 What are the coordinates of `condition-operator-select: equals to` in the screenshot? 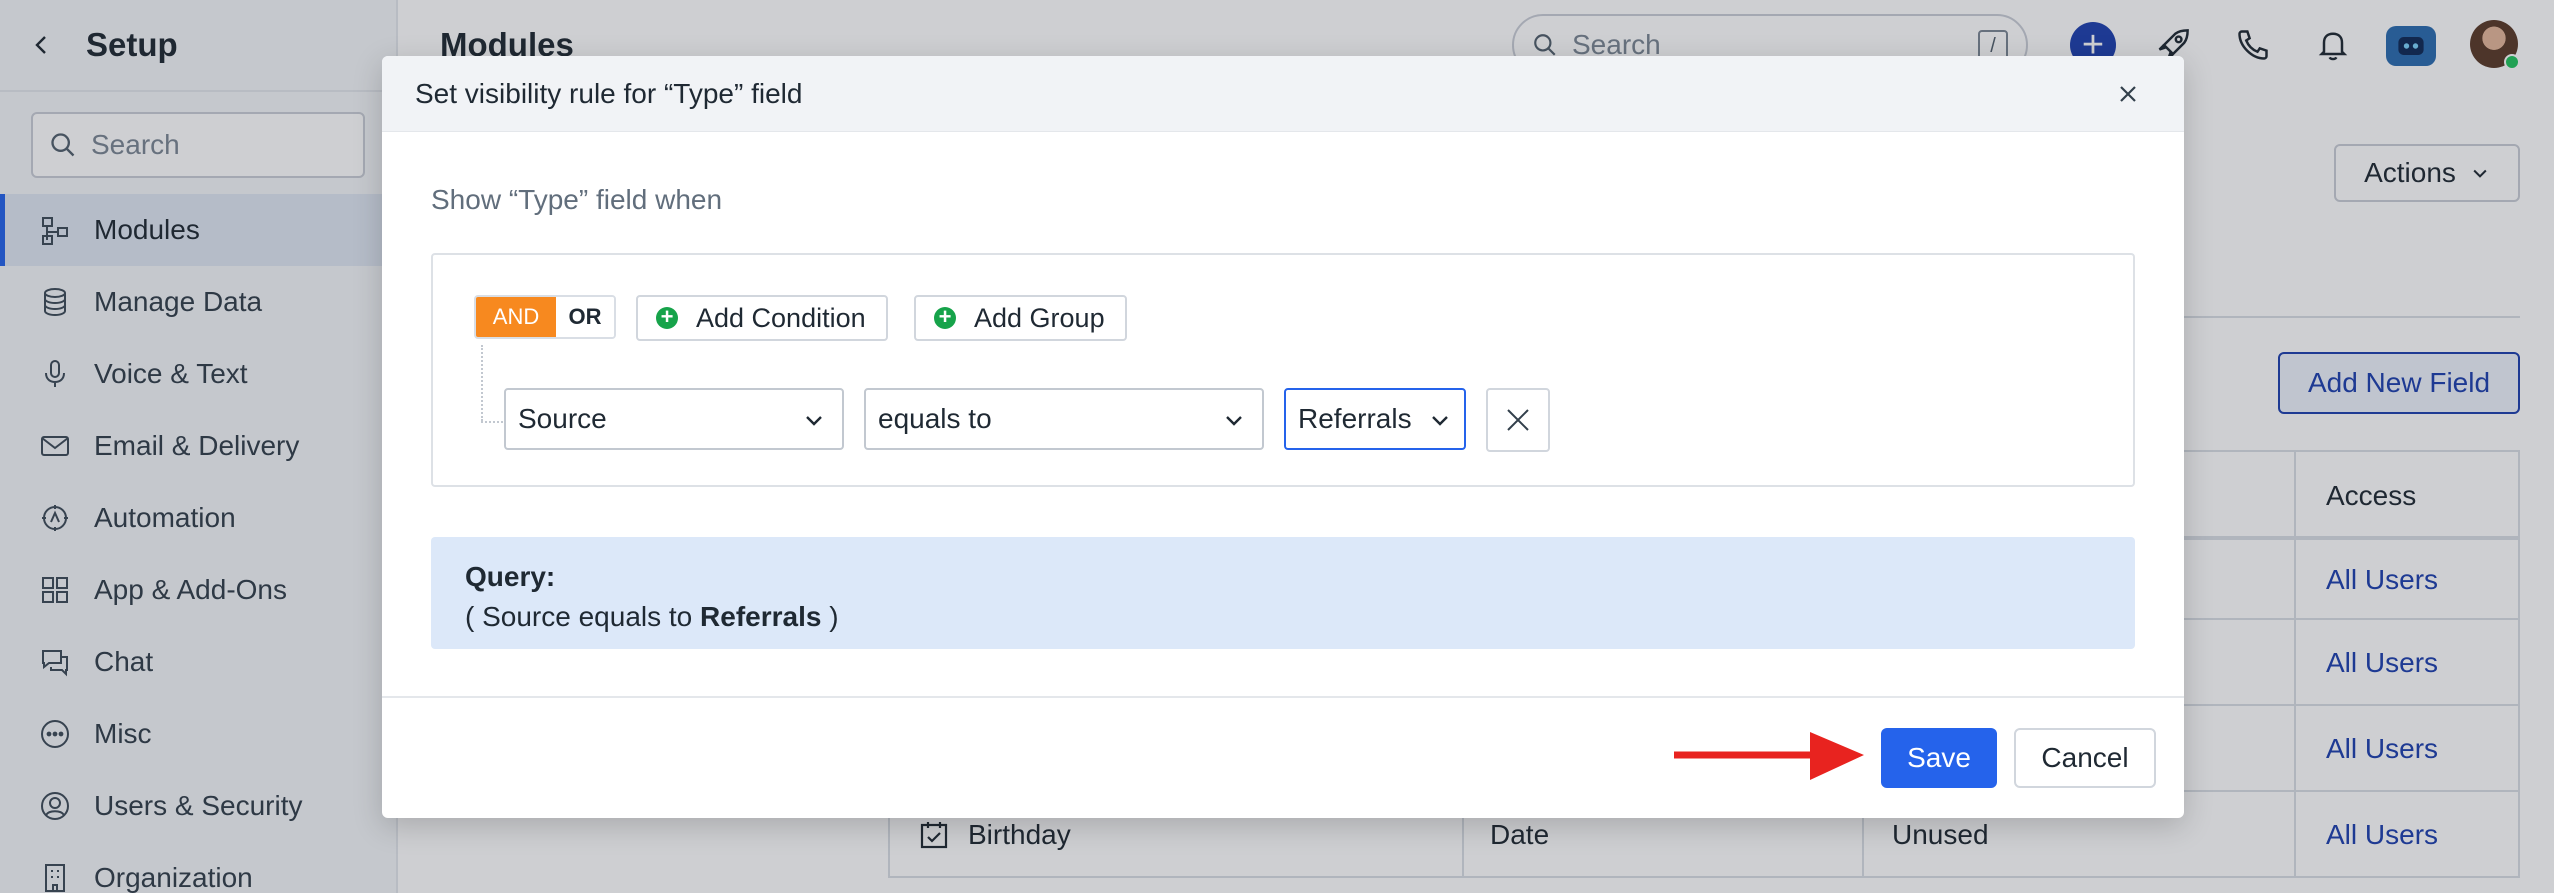 It's located at (1064, 419).